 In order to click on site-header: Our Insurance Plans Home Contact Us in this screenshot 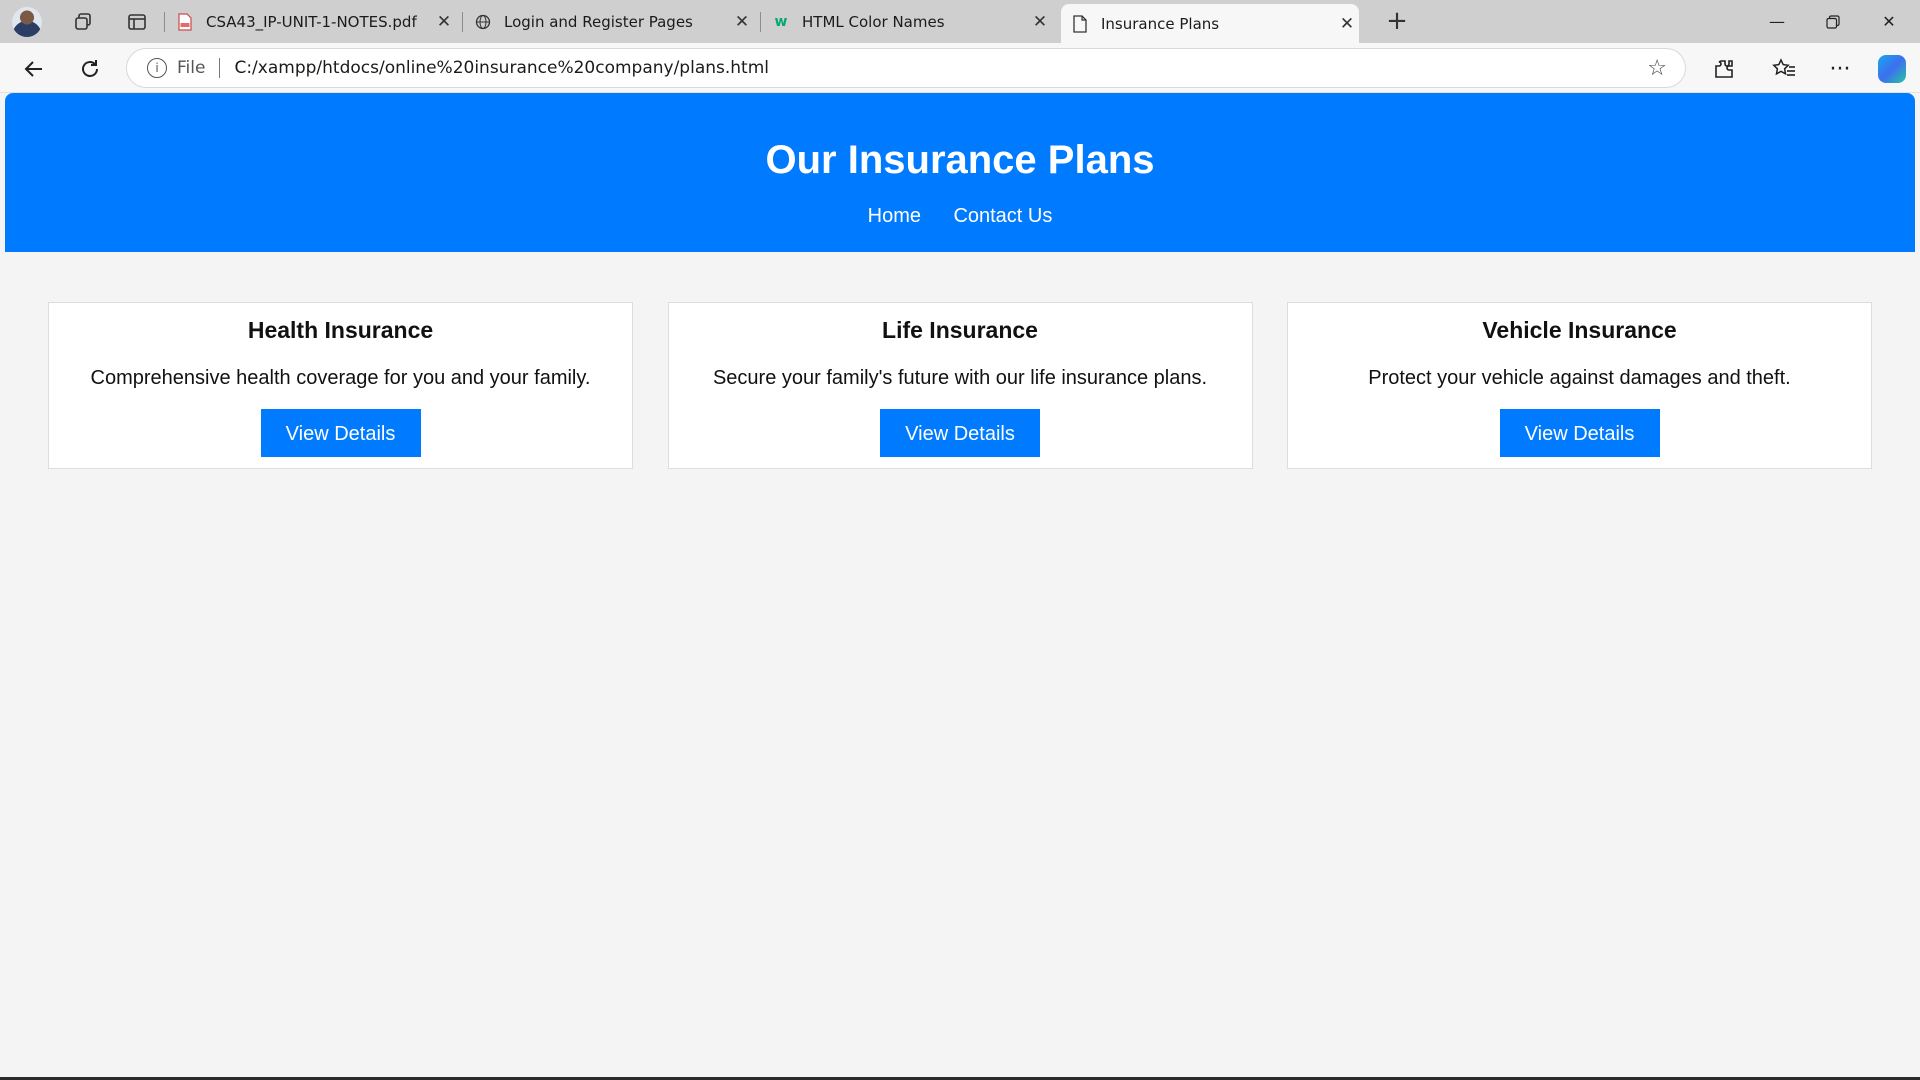, I will do `click(960, 172)`.